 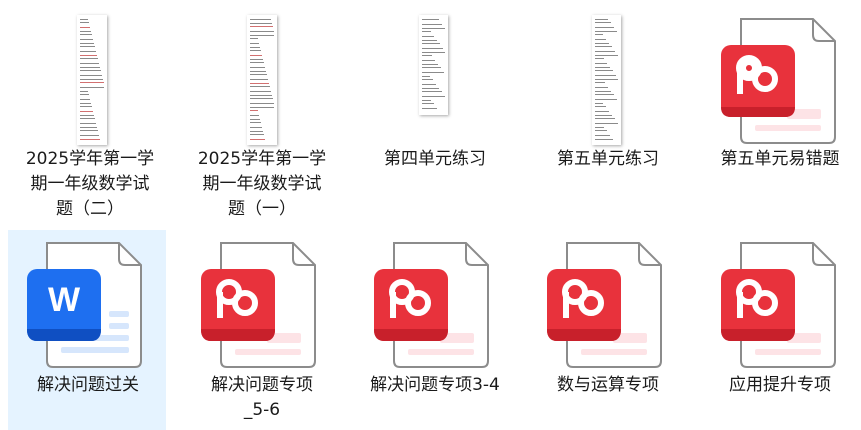 I want to click on file-item: 第五单元易错题, so click(x=779, y=108).